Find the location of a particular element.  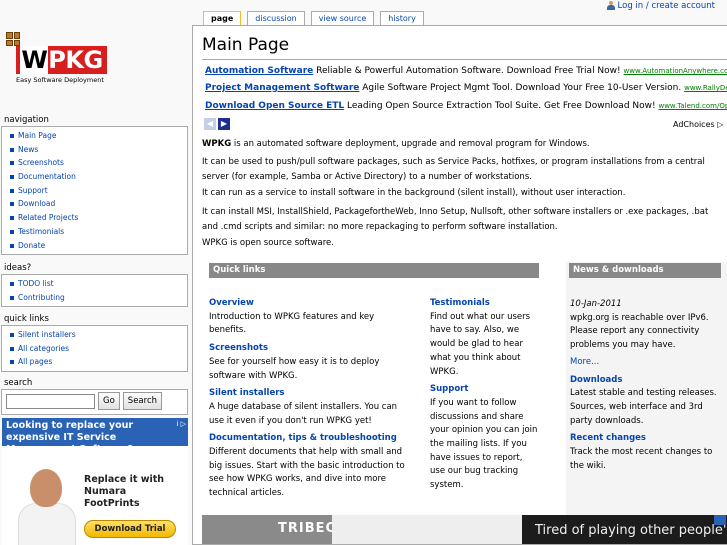

ideas-list: TODO list Contributing is located at coordinates (94, 291).